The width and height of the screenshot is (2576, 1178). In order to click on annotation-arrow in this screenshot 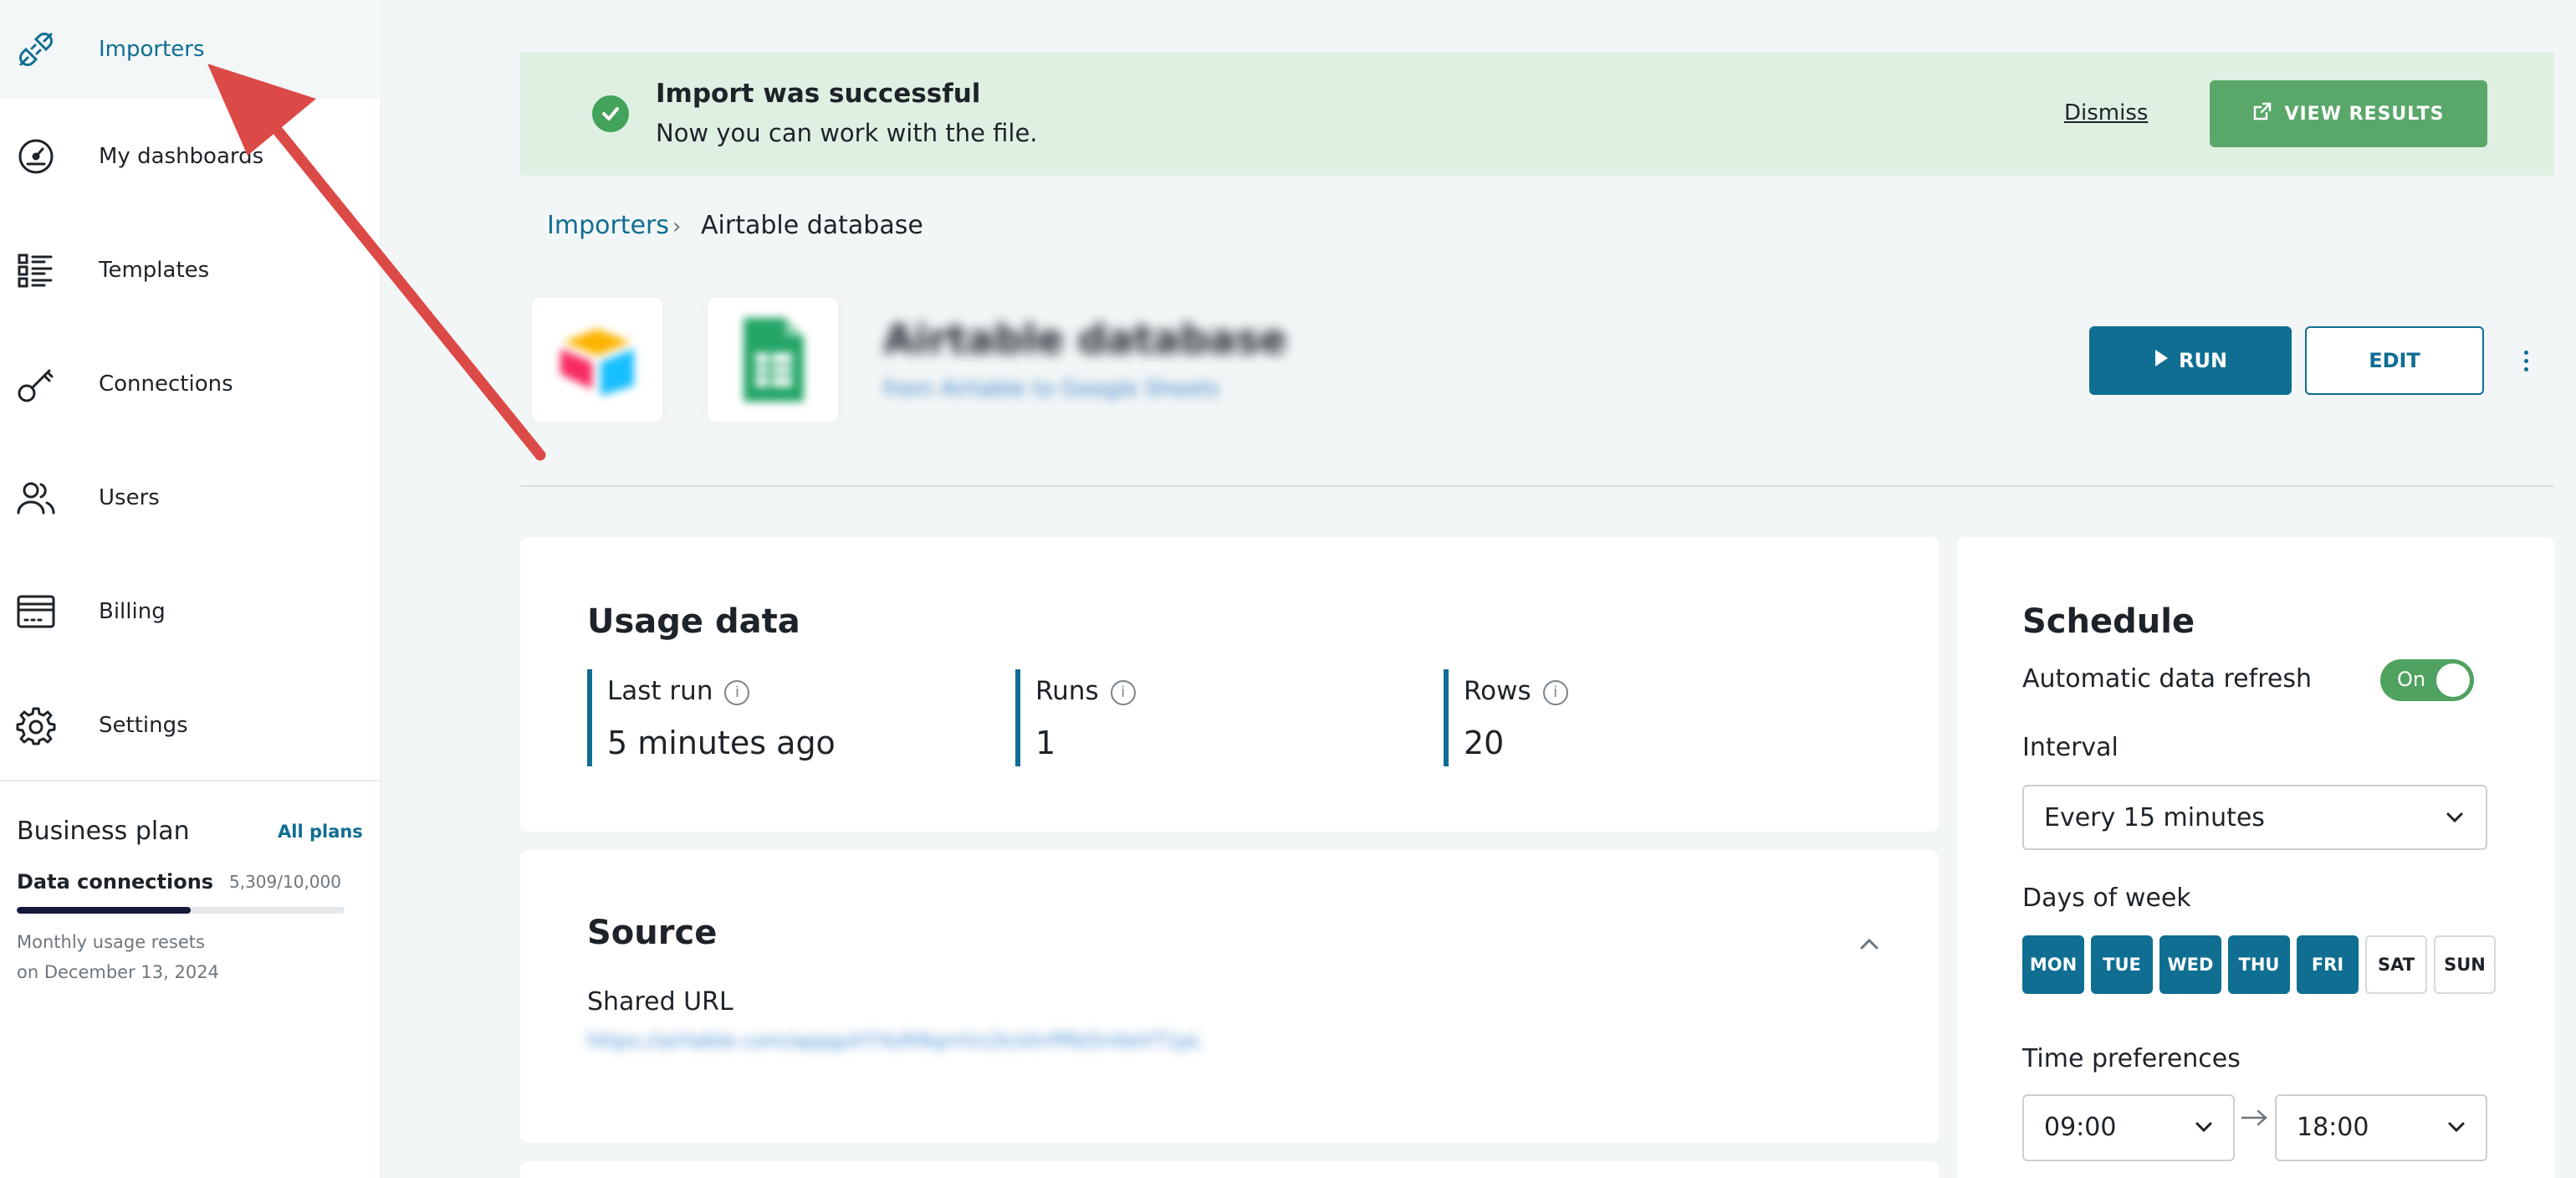, I will do `click(376, 262)`.